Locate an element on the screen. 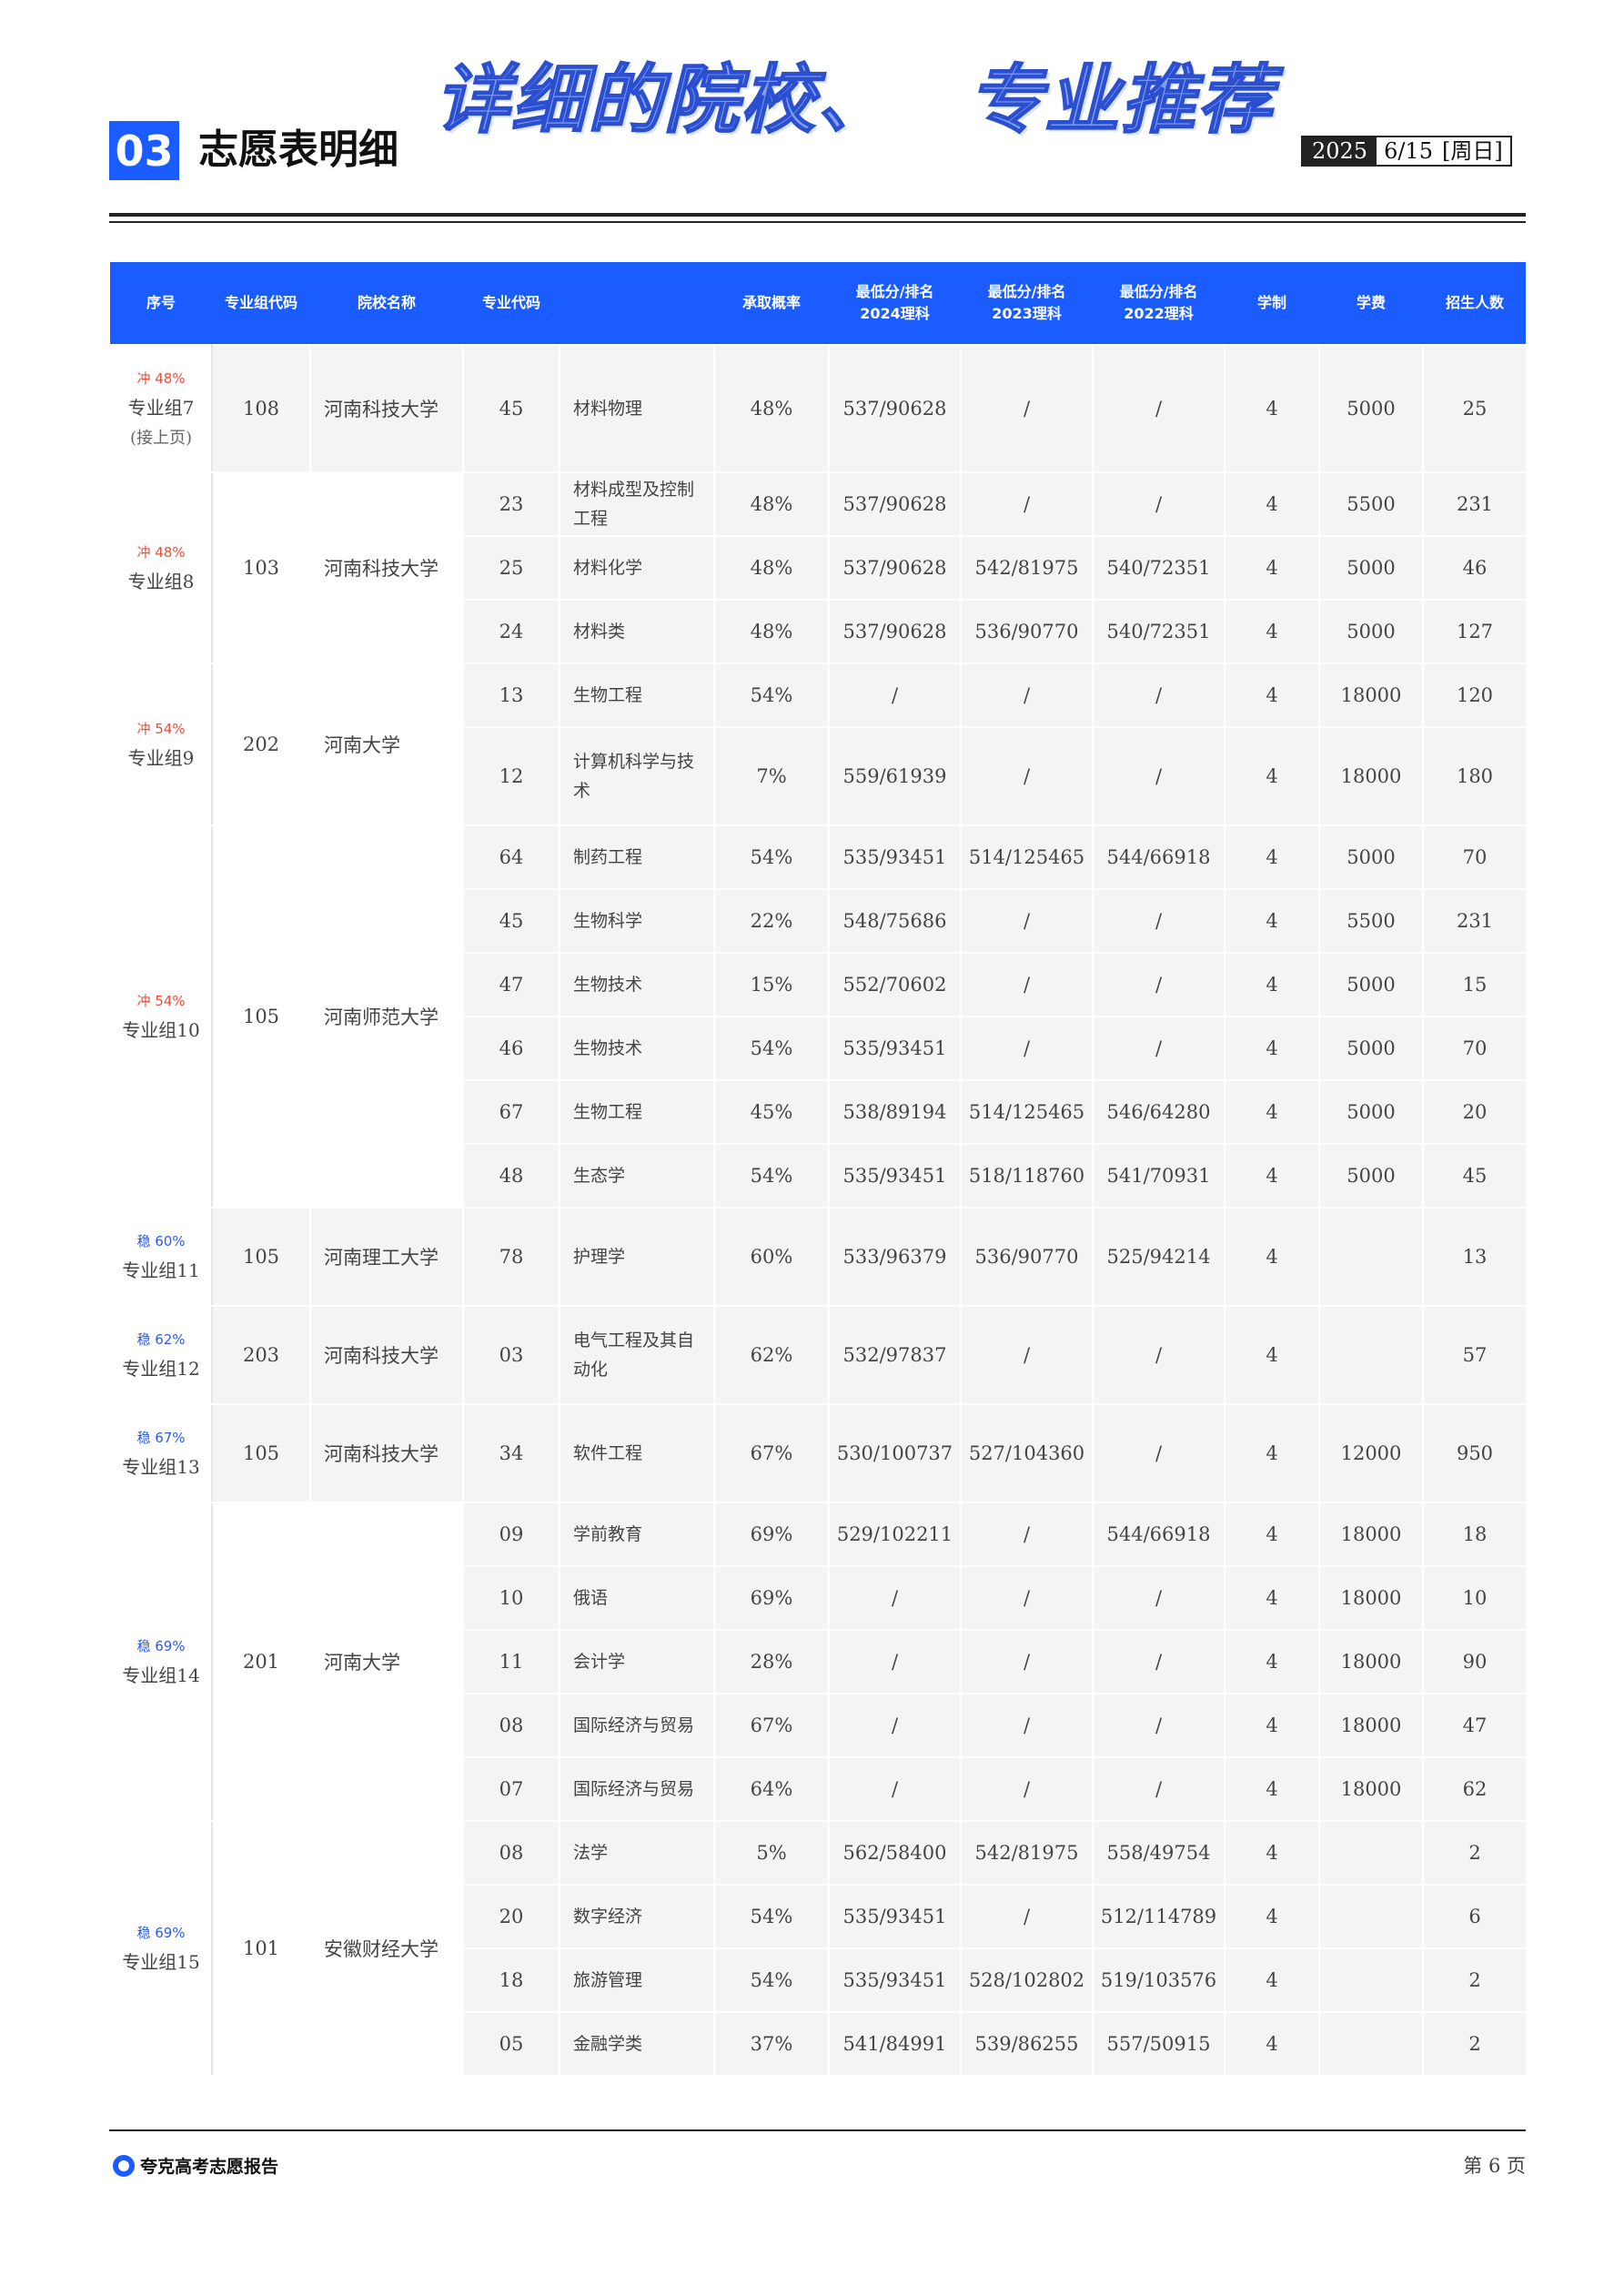 The height and width of the screenshot is (2296, 1624). probability-tag: 冲 48% is located at coordinates (161, 379).